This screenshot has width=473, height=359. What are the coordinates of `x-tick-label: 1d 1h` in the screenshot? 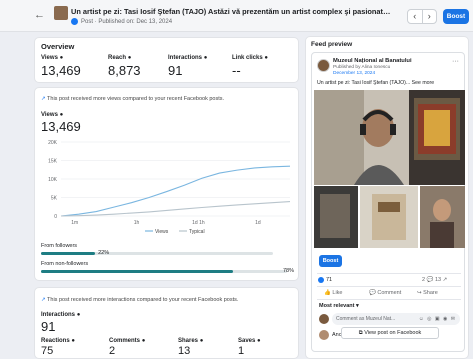 It's located at (198, 223).